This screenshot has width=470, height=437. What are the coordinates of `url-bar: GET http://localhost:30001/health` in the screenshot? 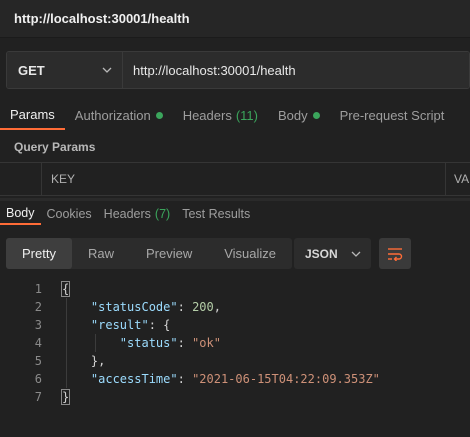 It's located at (238, 70).